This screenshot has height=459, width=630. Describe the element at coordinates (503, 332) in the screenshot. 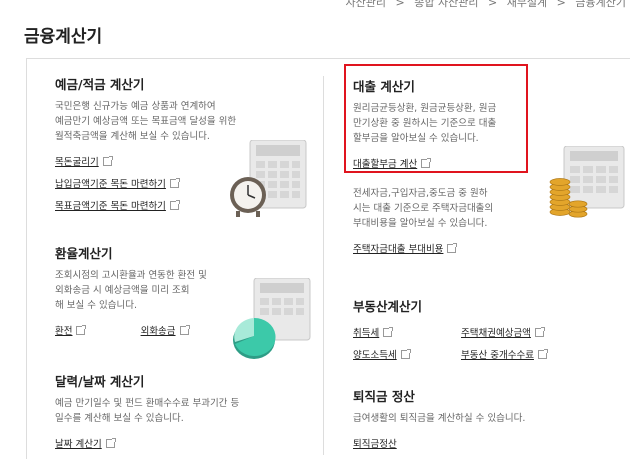

I see `housing-bond-link: 주택채권예상금액` at that location.